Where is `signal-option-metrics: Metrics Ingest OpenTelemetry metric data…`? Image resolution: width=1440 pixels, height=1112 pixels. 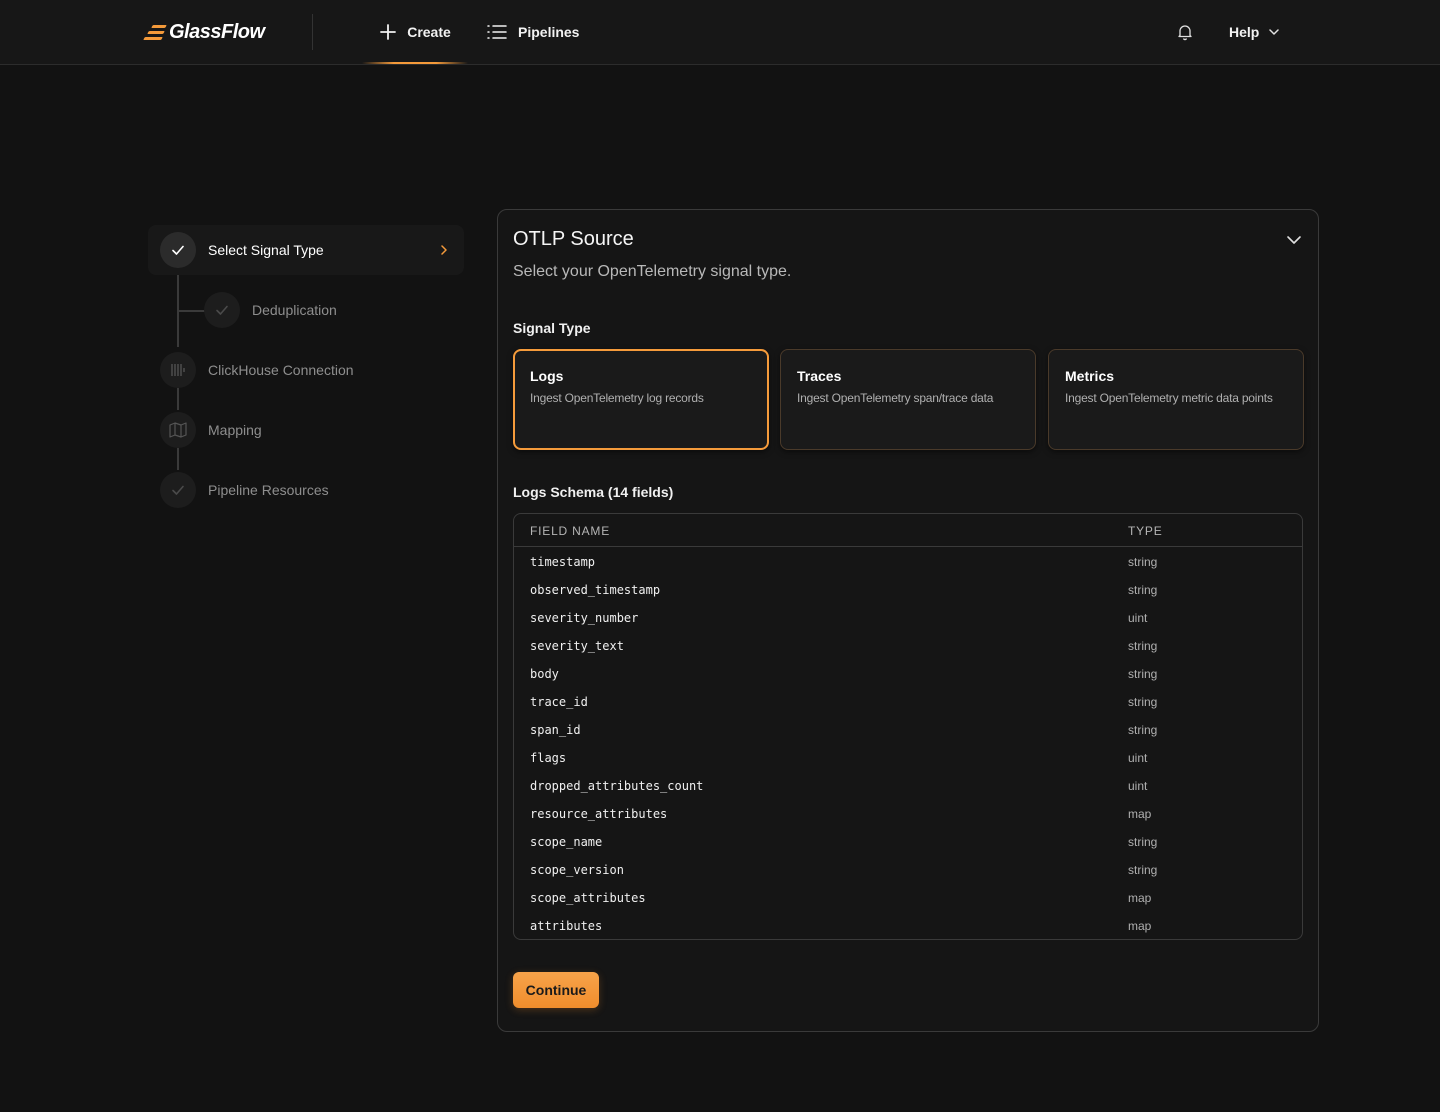
signal-option-metrics: Metrics Ingest OpenTelemetry metric data… is located at coordinates (1176, 399).